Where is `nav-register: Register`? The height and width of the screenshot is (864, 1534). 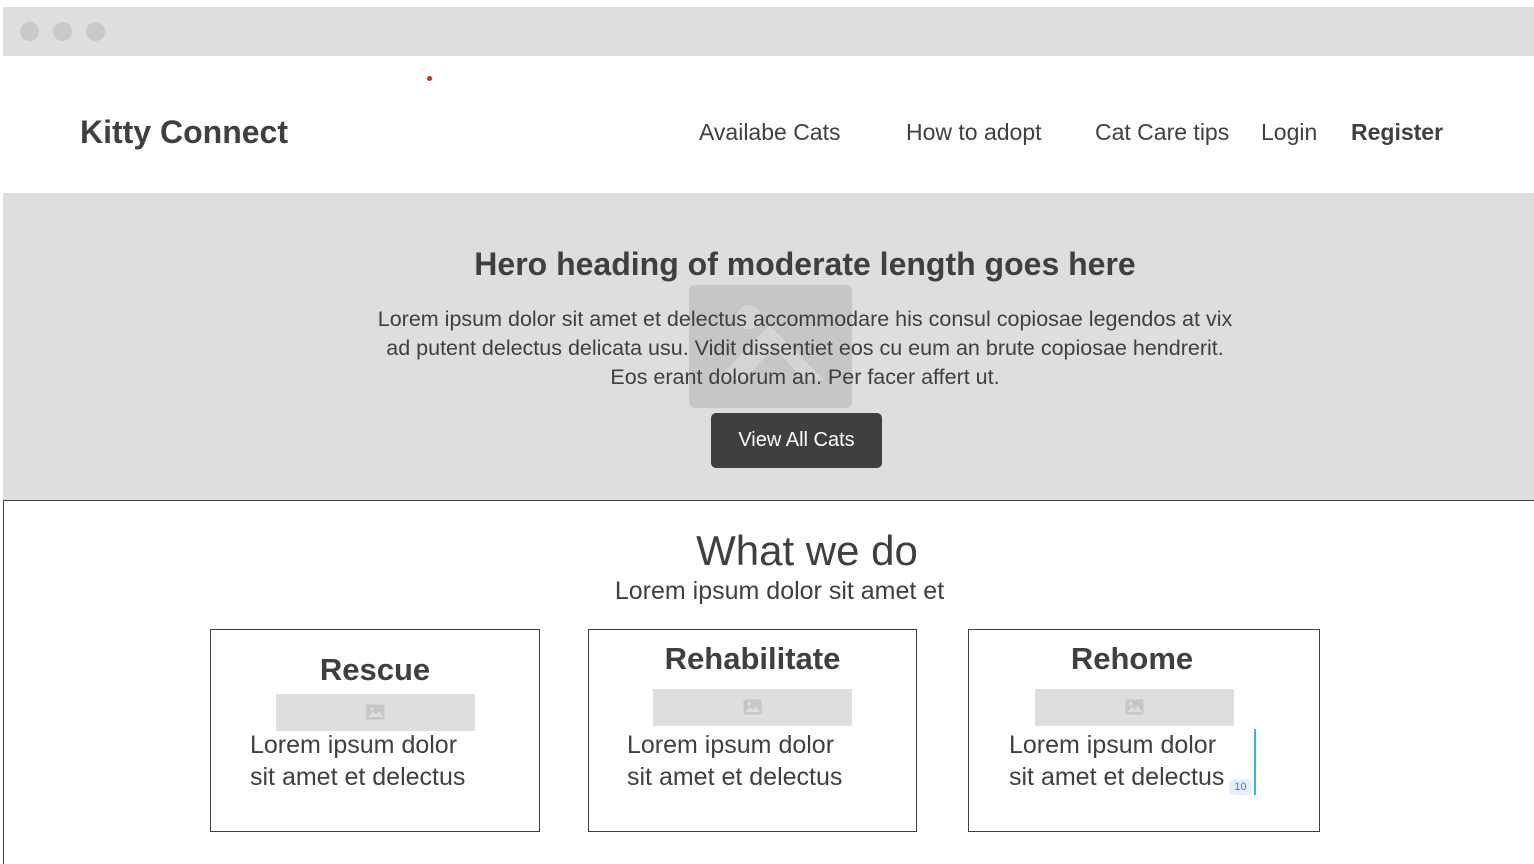
nav-register: Register is located at coordinates (1397, 132).